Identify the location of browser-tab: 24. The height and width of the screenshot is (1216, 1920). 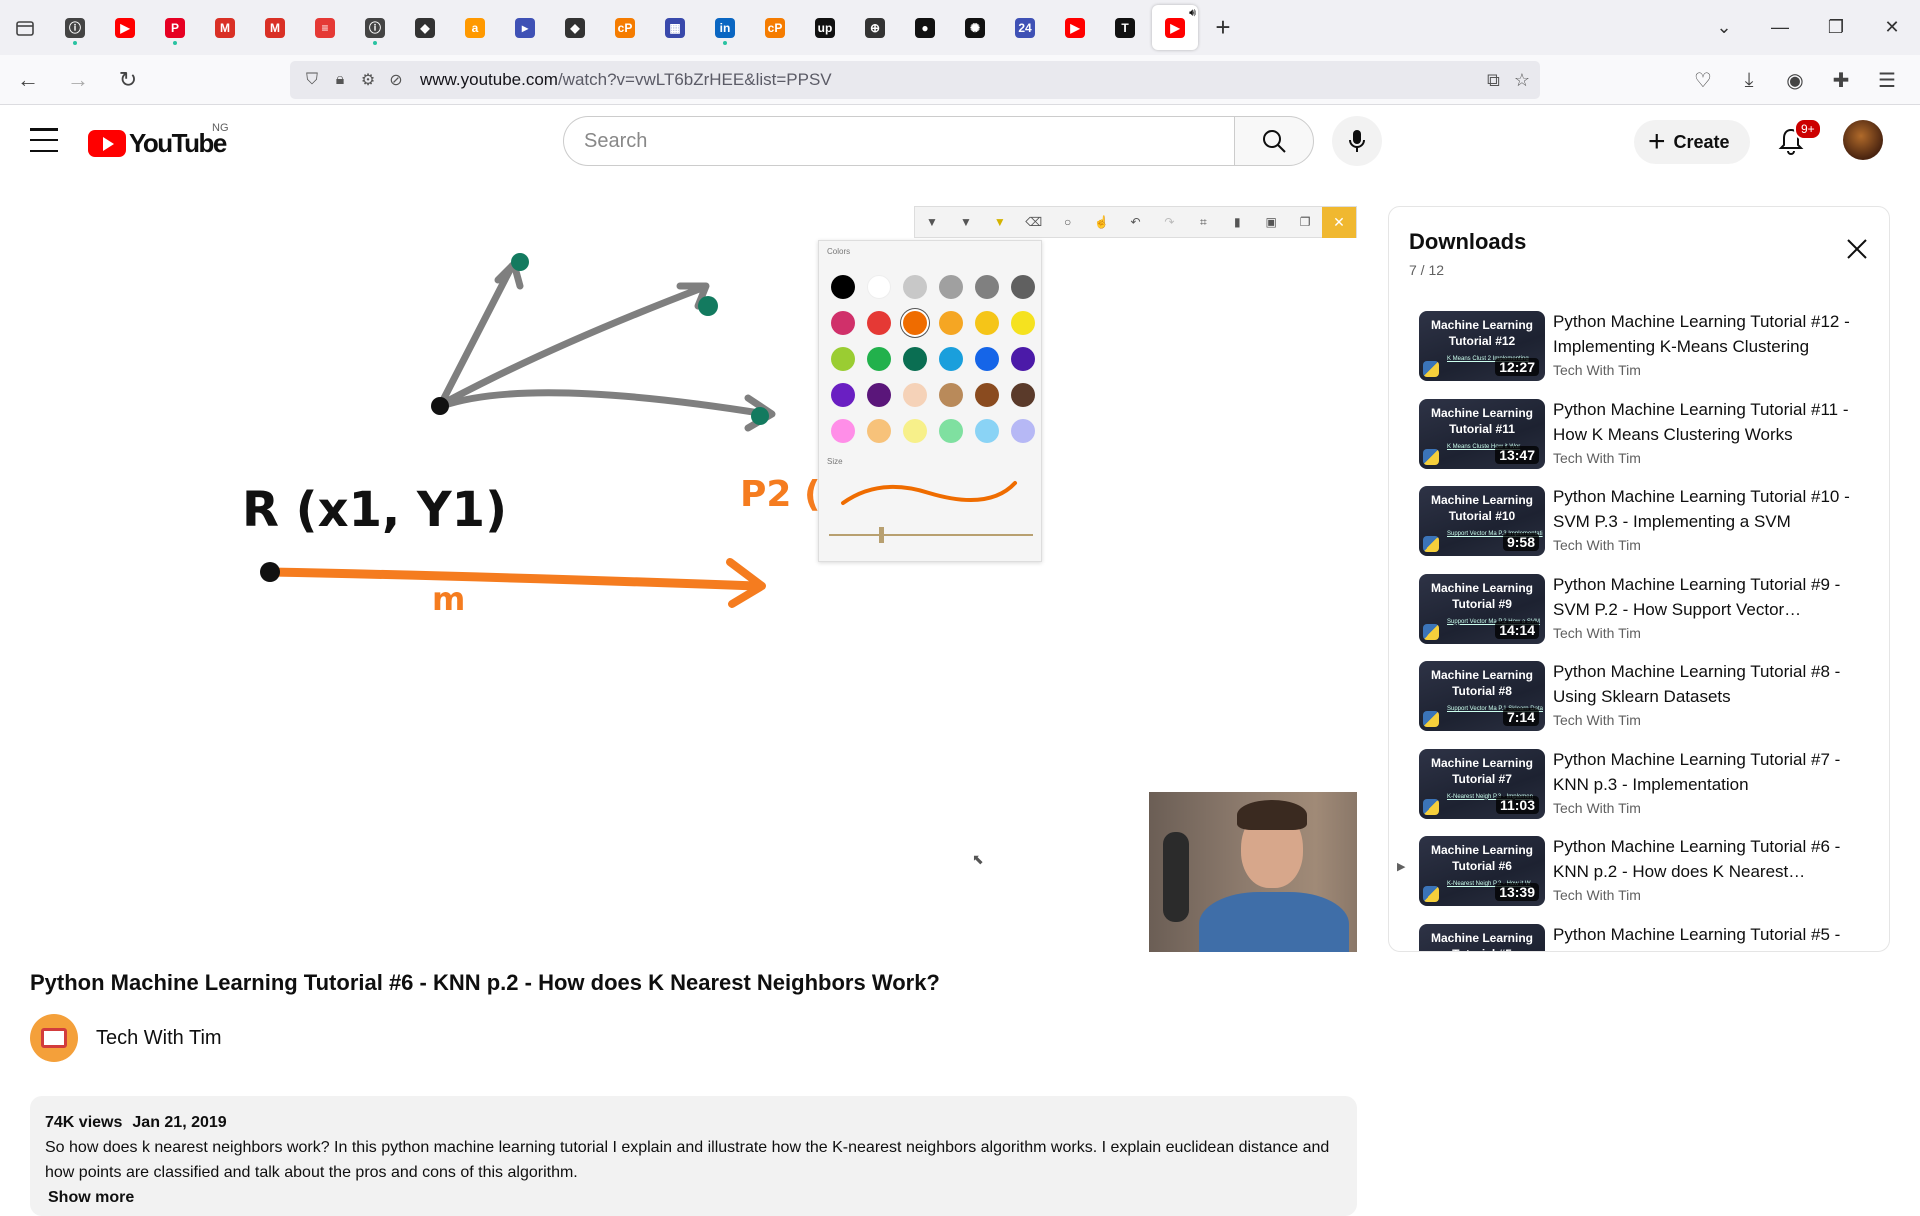
(1025, 27).